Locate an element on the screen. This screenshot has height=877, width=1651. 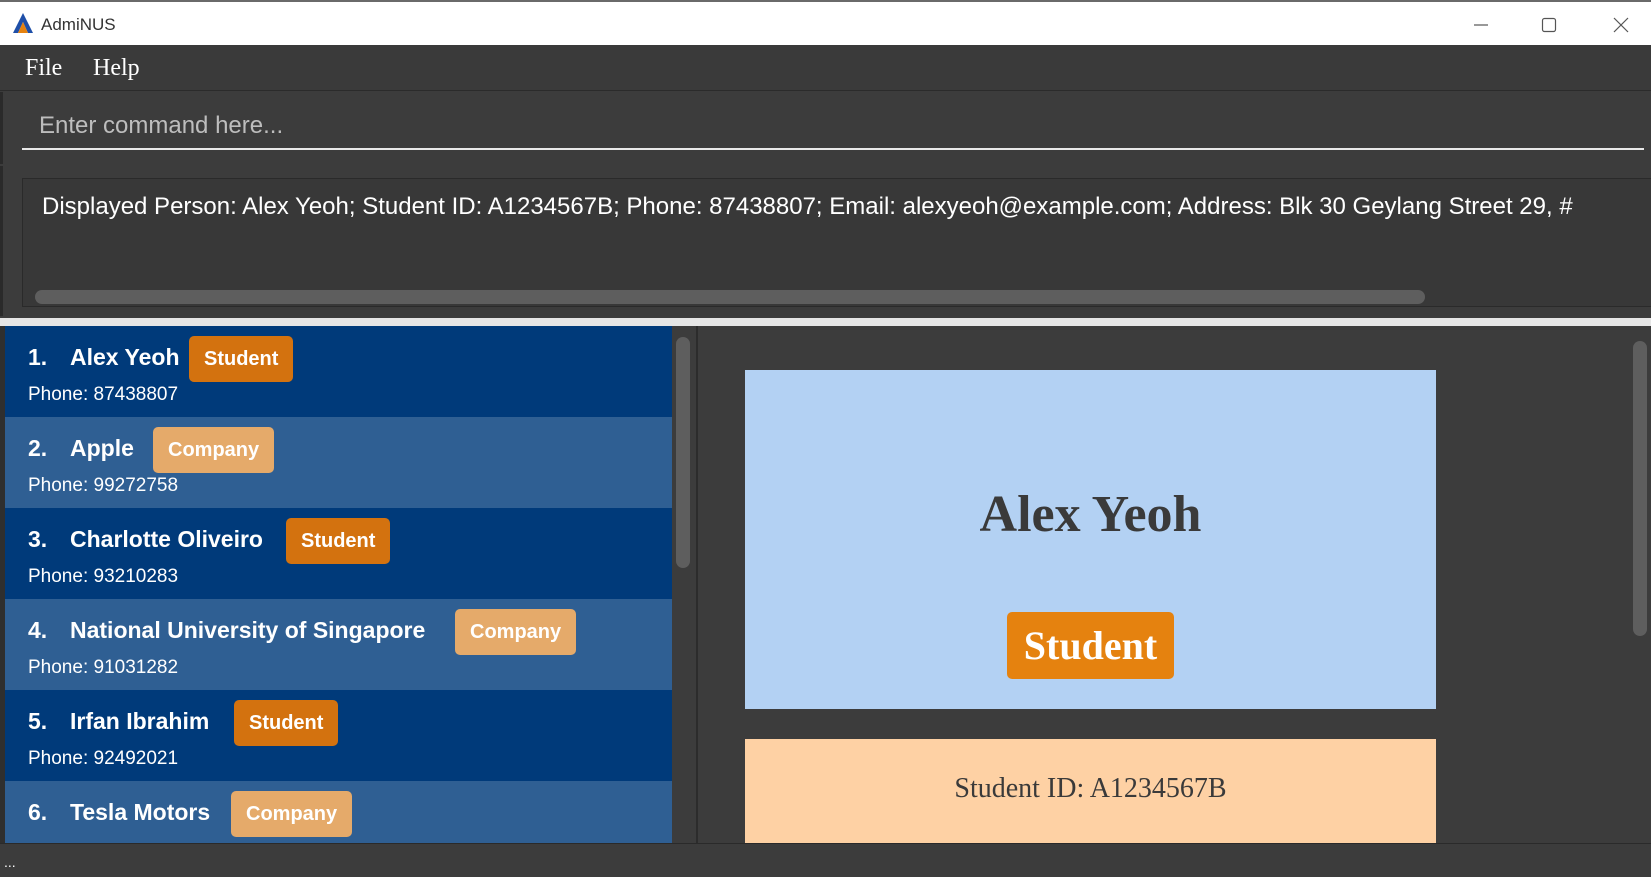
person-index: 3. is located at coordinates (38, 539).